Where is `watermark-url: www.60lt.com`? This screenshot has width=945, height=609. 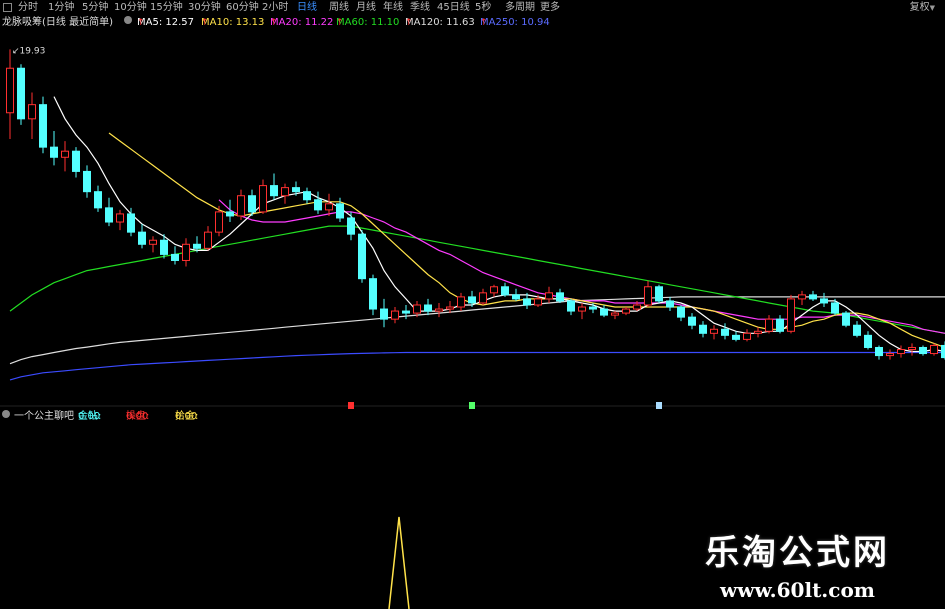
watermark-url: www.60lt.com is located at coordinates (797, 590).